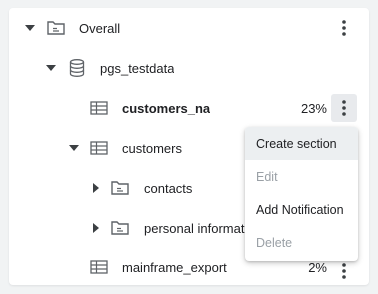  I want to click on tree-row-label: mainframe_export, so click(174, 267).